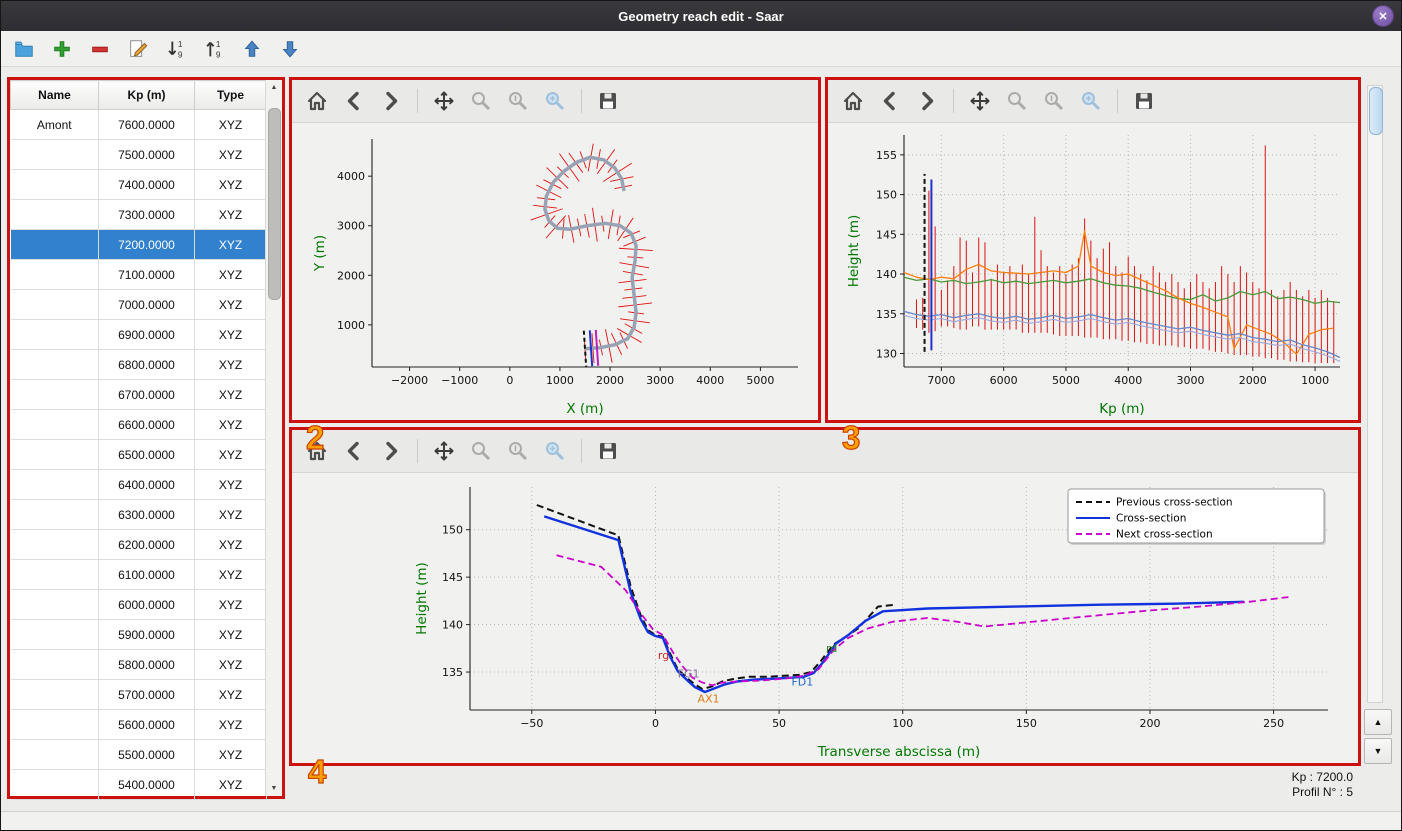 The image size is (1402, 831). I want to click on svg-text: Y (m), so click(320, 253).